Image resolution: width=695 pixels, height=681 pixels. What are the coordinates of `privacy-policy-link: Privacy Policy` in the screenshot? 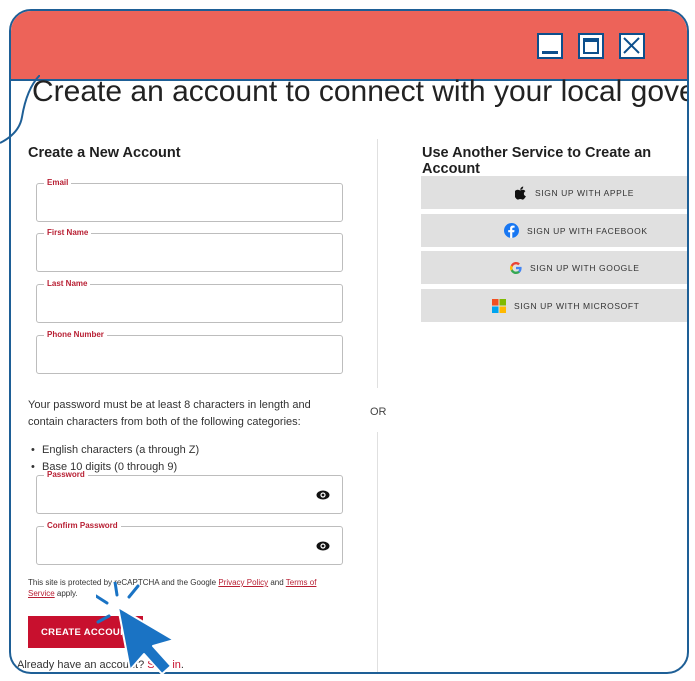 It's located at (243, 582).